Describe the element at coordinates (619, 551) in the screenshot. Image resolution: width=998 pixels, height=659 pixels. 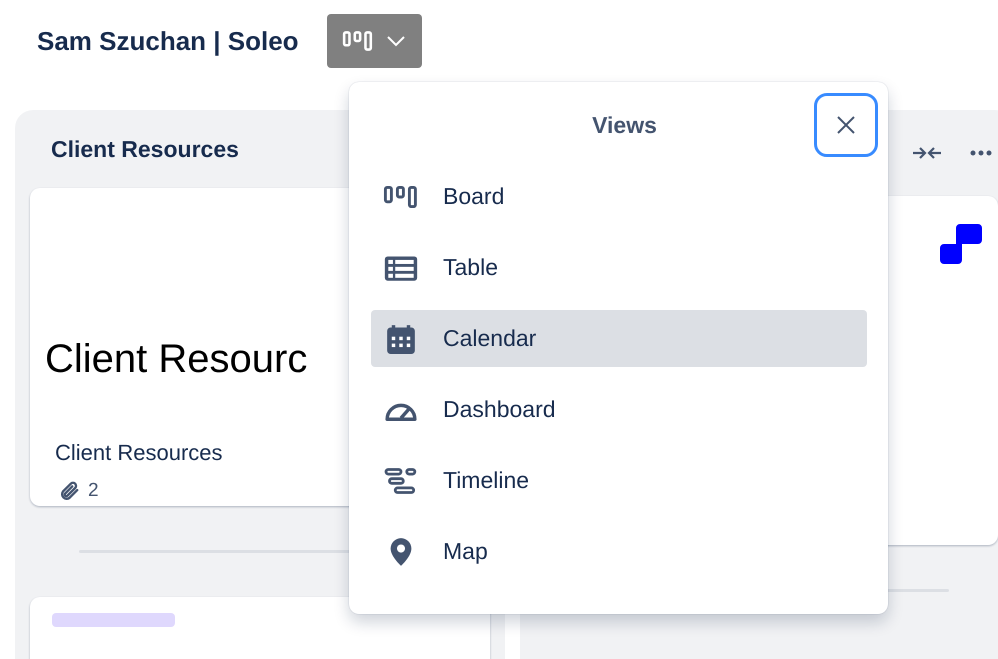
I see `view-menu-item: Map` at that location.